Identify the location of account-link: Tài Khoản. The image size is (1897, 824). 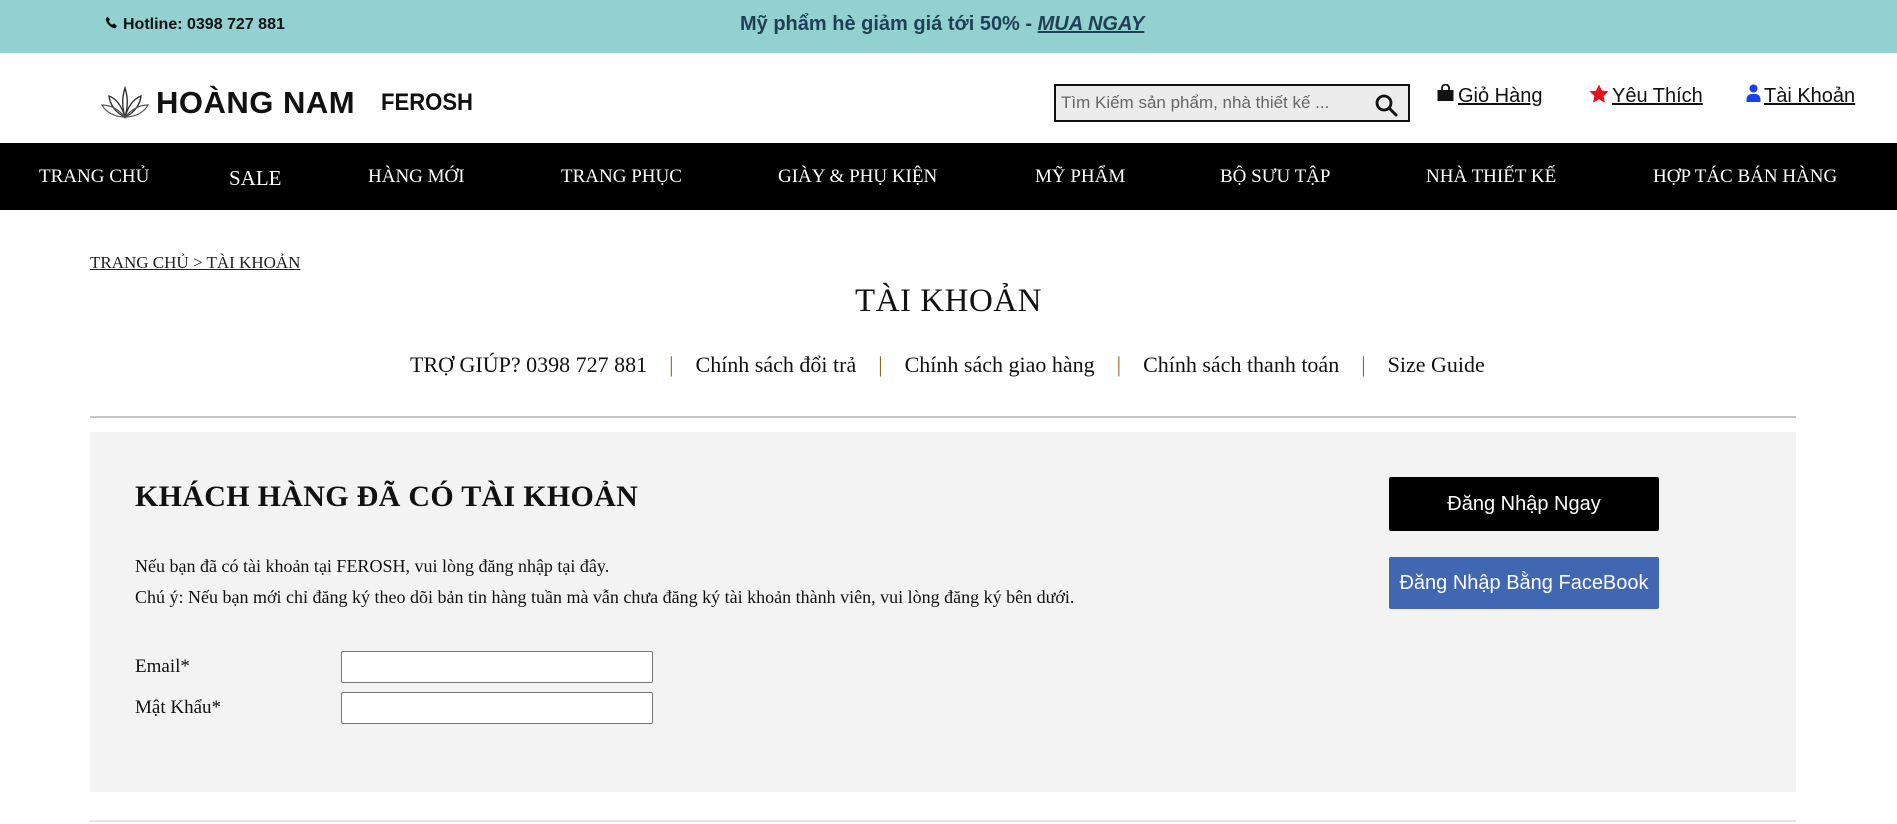
(1800, 96).